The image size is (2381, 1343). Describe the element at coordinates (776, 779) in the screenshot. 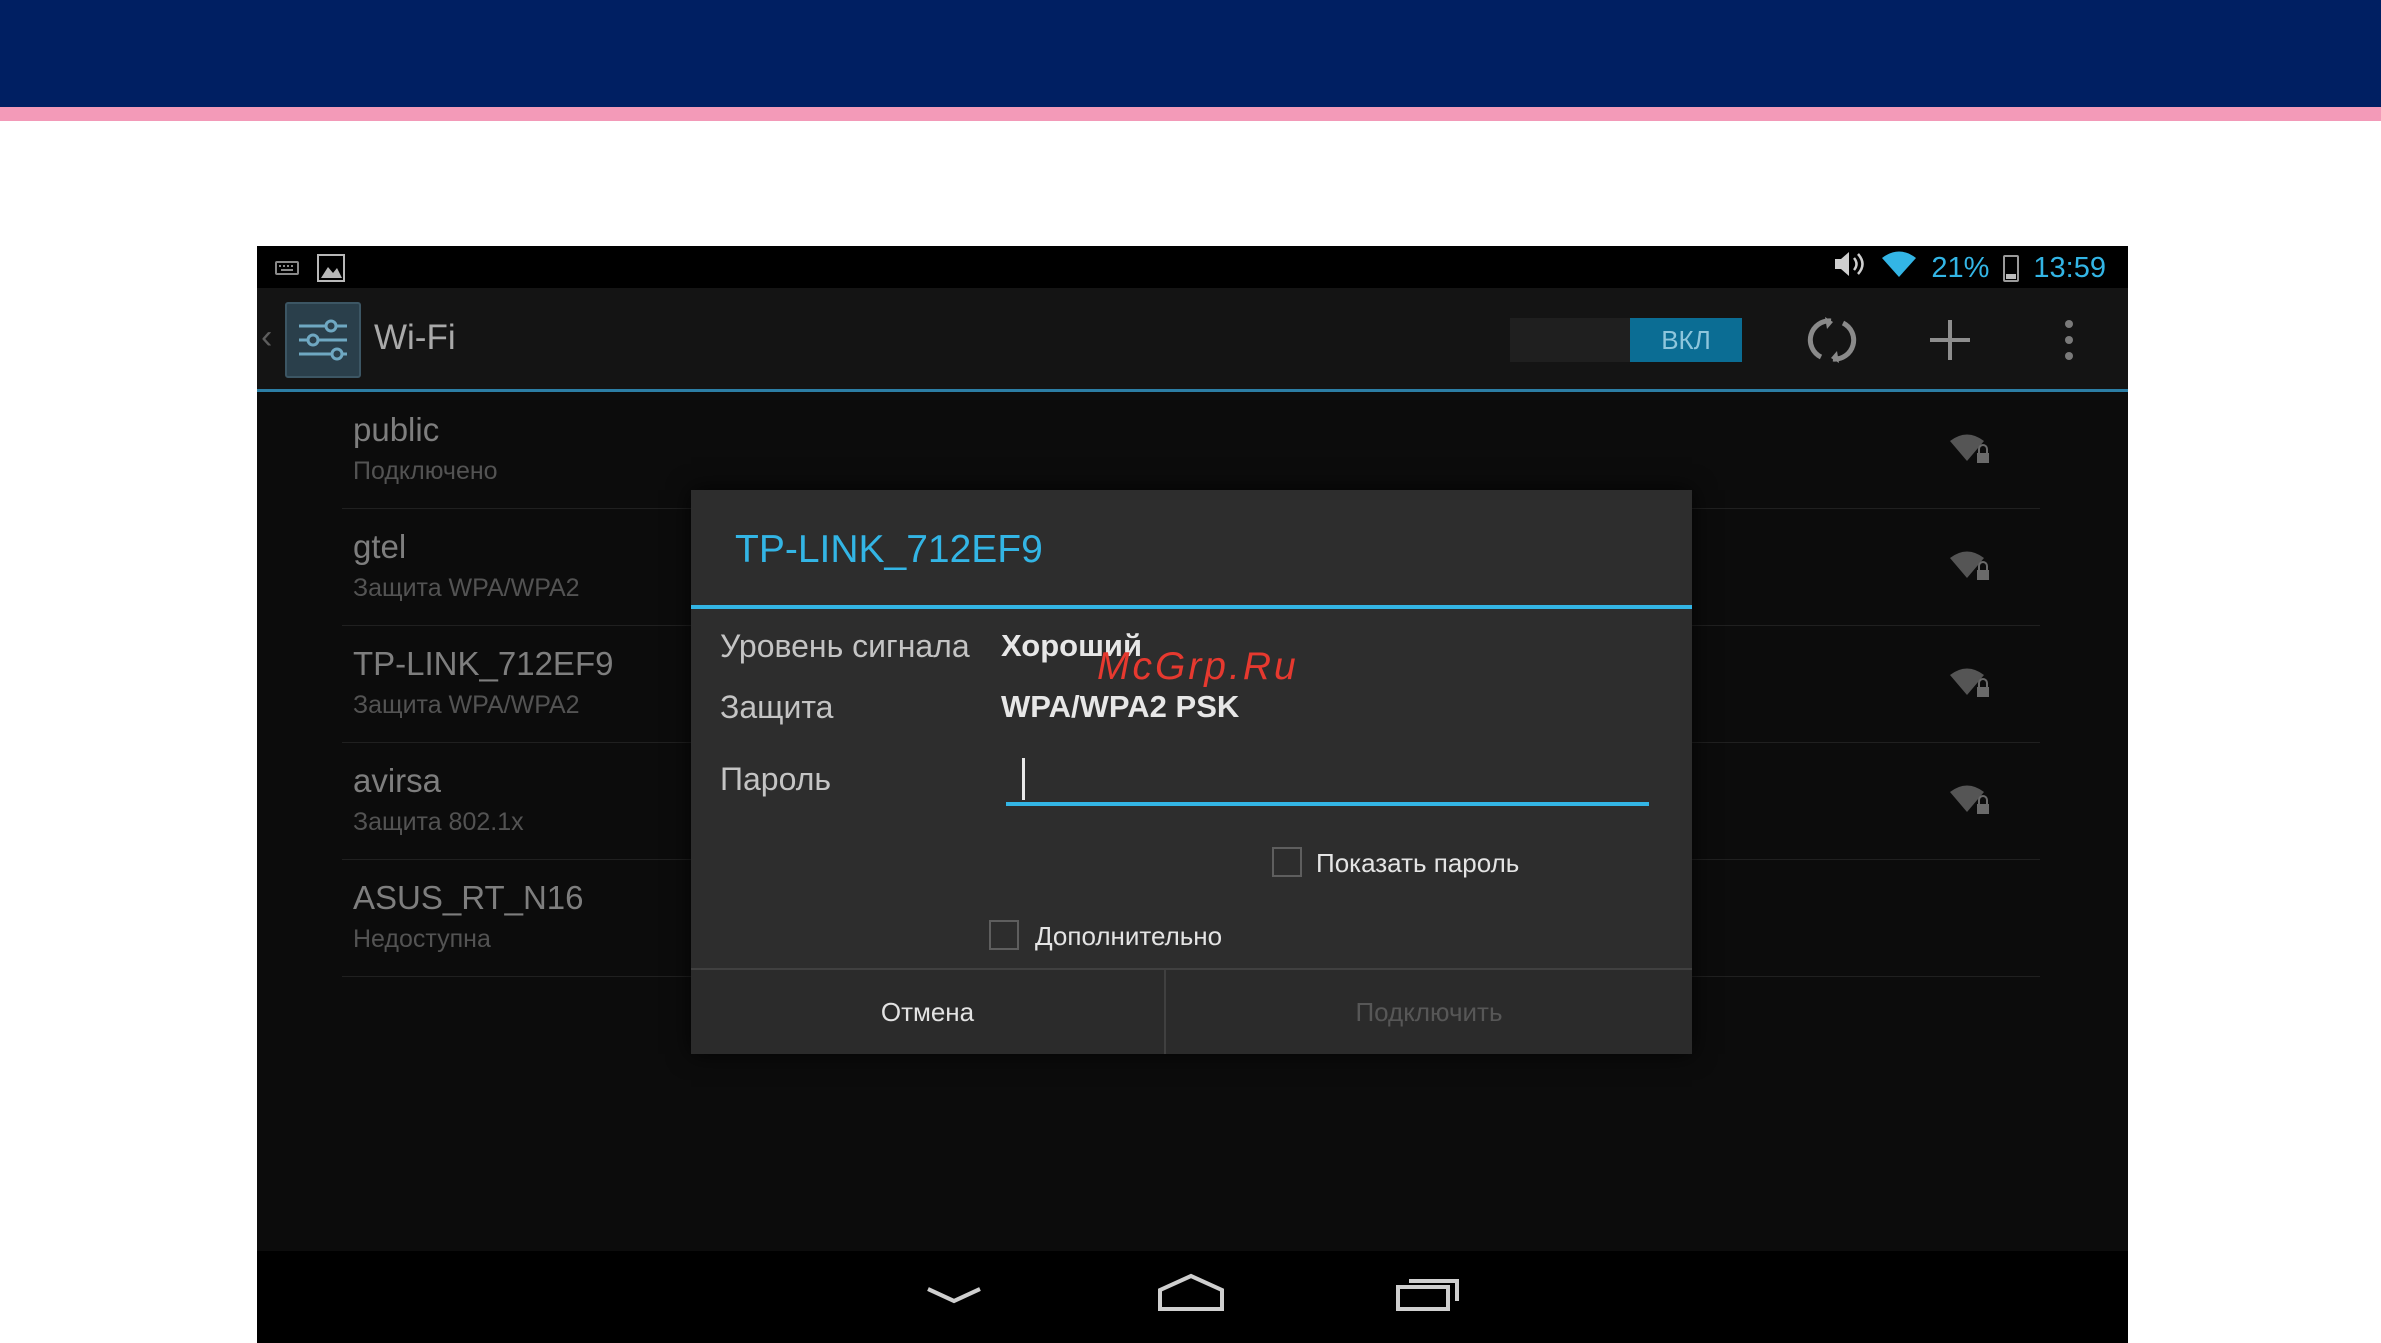

I see `password-label: Пароль` at that location.